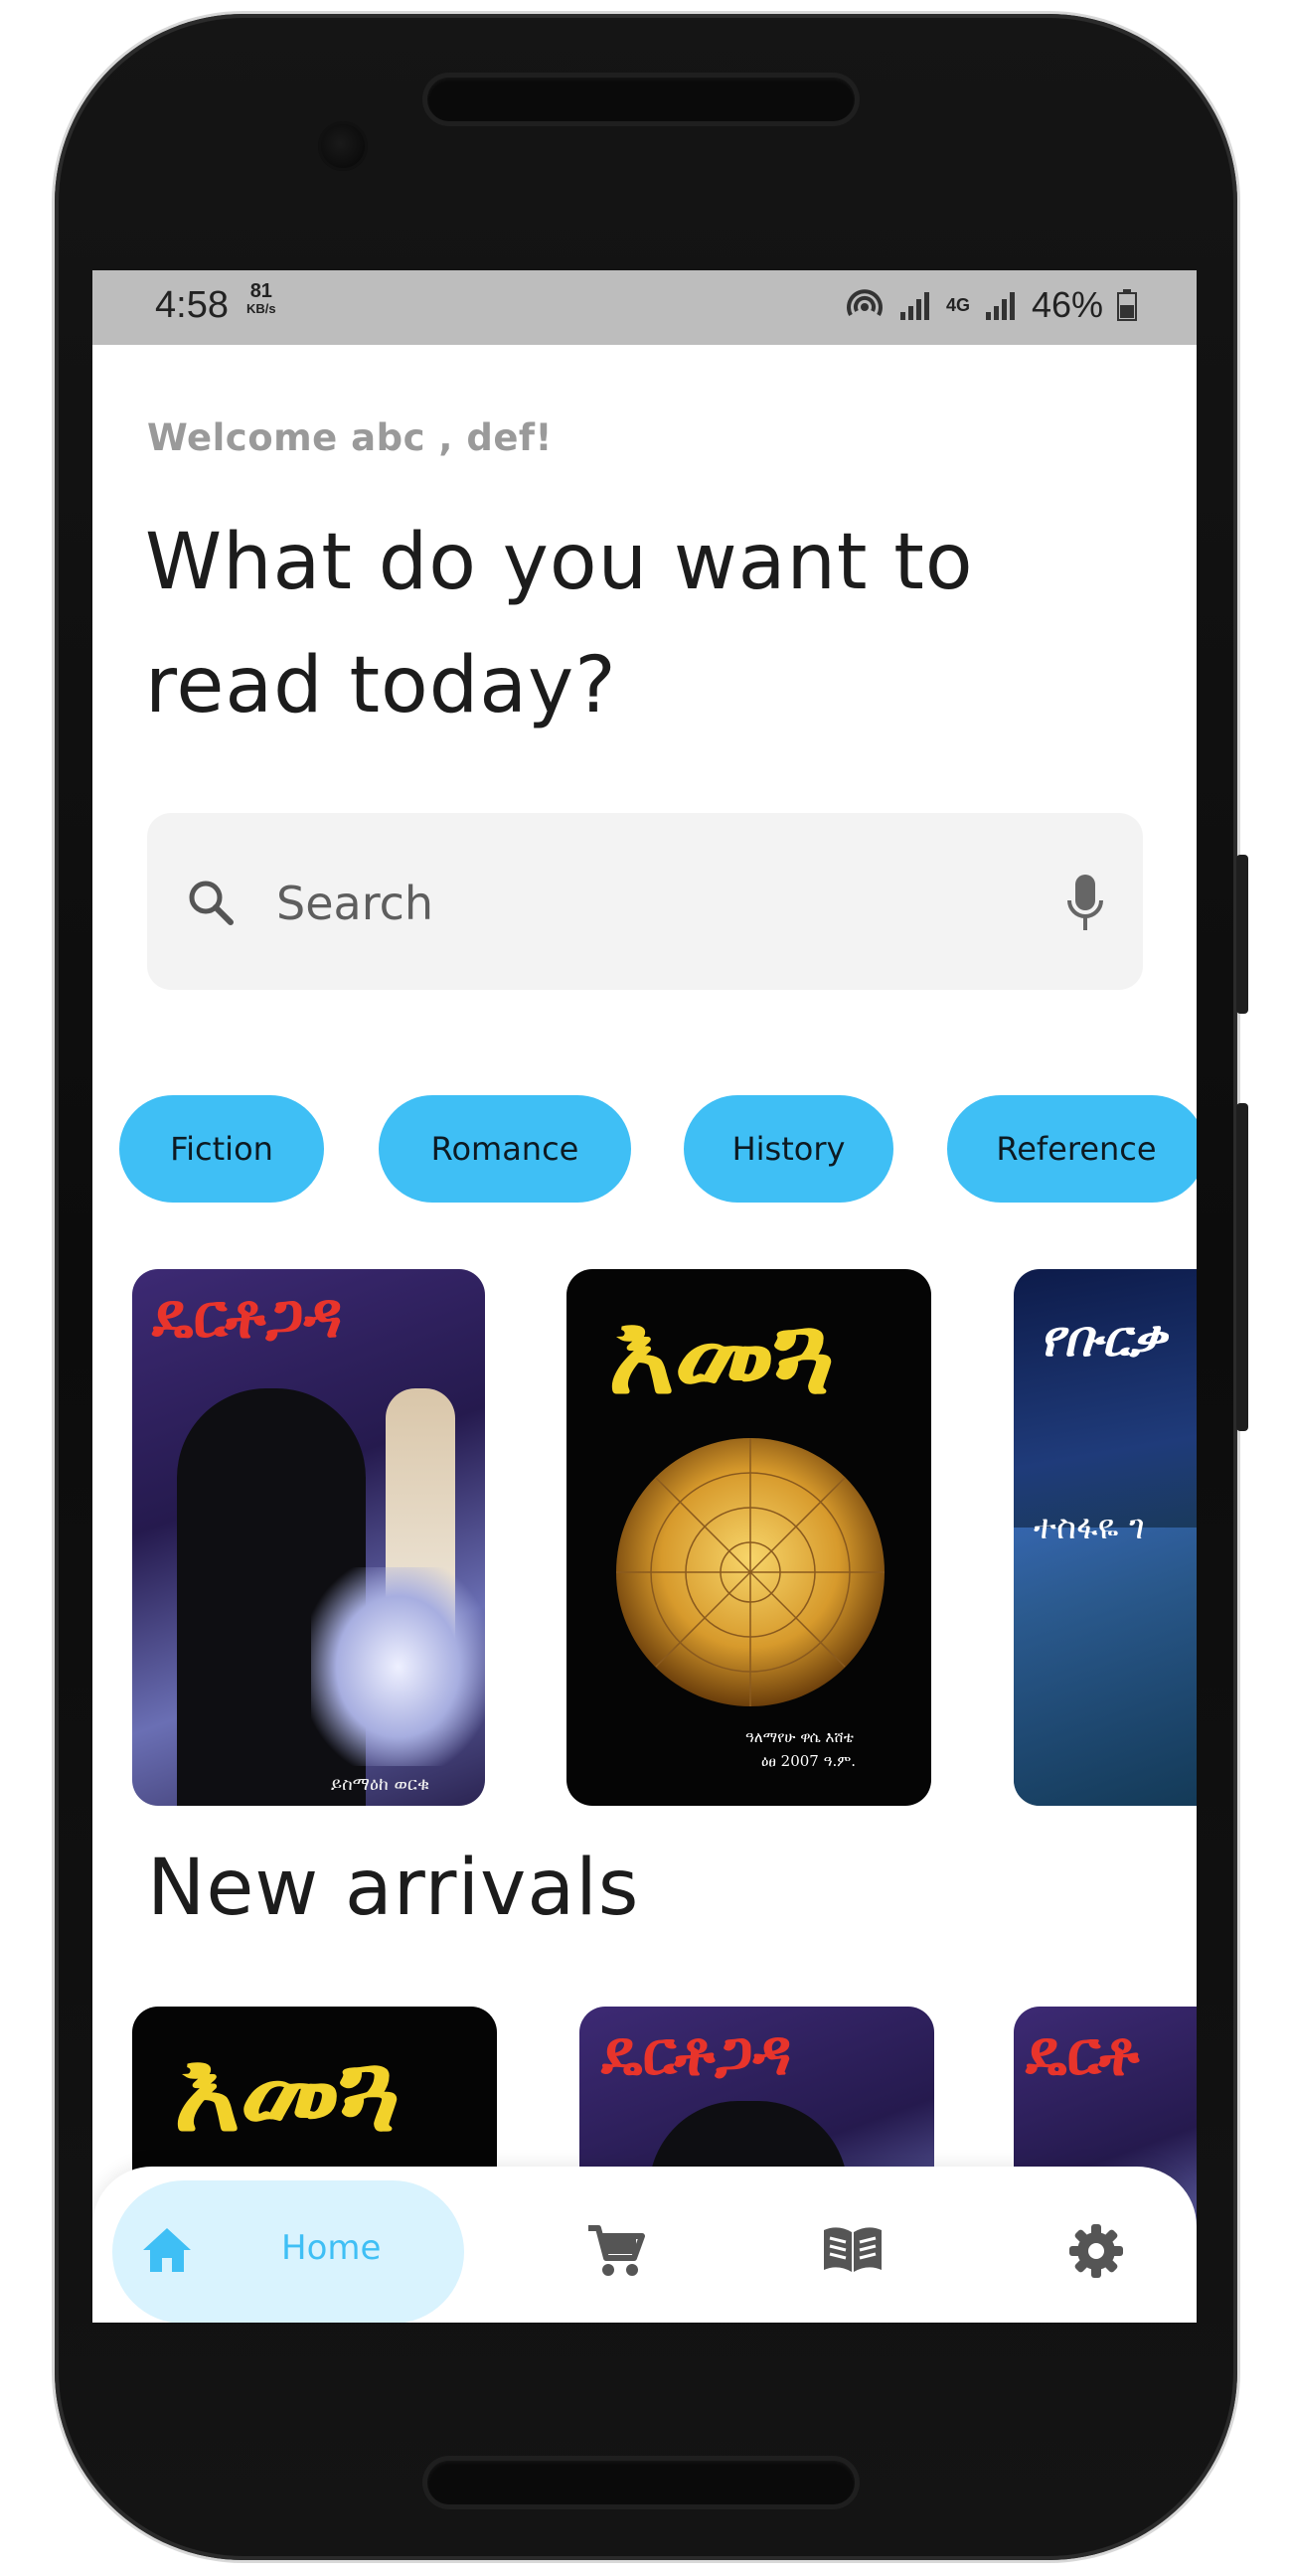 This screenshot has width=1290, height=2576. I want to click on chip-reference: Reference, so click(1072, 1149).